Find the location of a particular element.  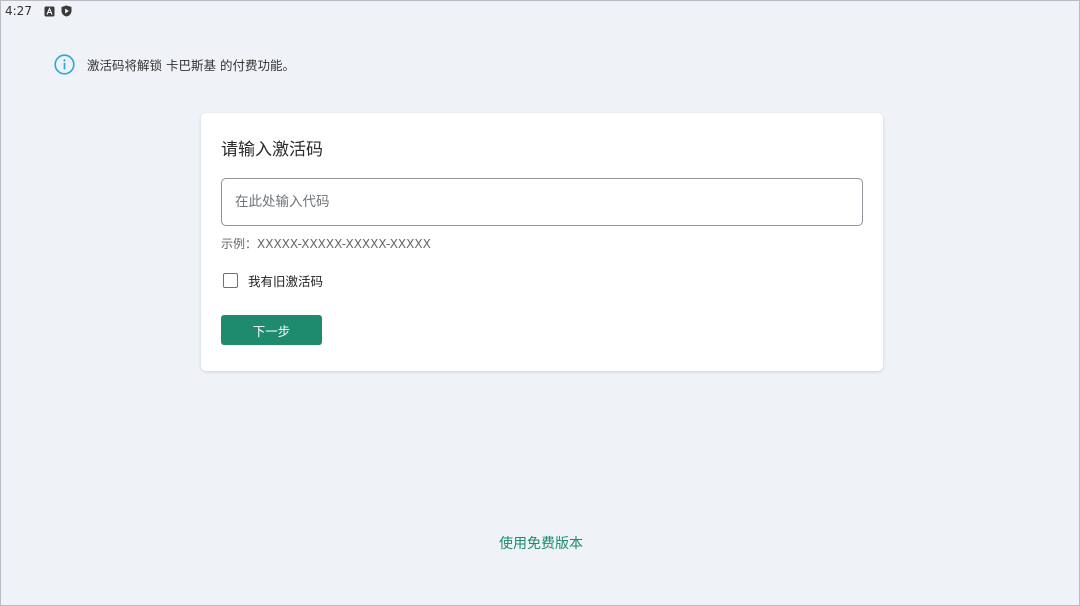

footer: 使用免费版本 is located at coordinates (540, 543).